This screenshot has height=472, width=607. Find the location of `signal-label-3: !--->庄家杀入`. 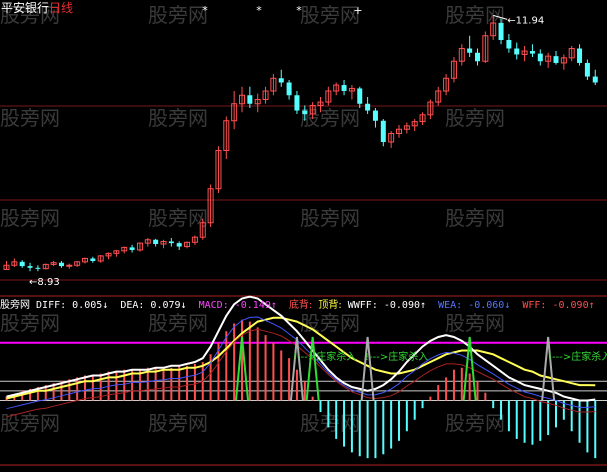

signal-label-3: !--->庄家杀入 is located at coordinates (577, 357).